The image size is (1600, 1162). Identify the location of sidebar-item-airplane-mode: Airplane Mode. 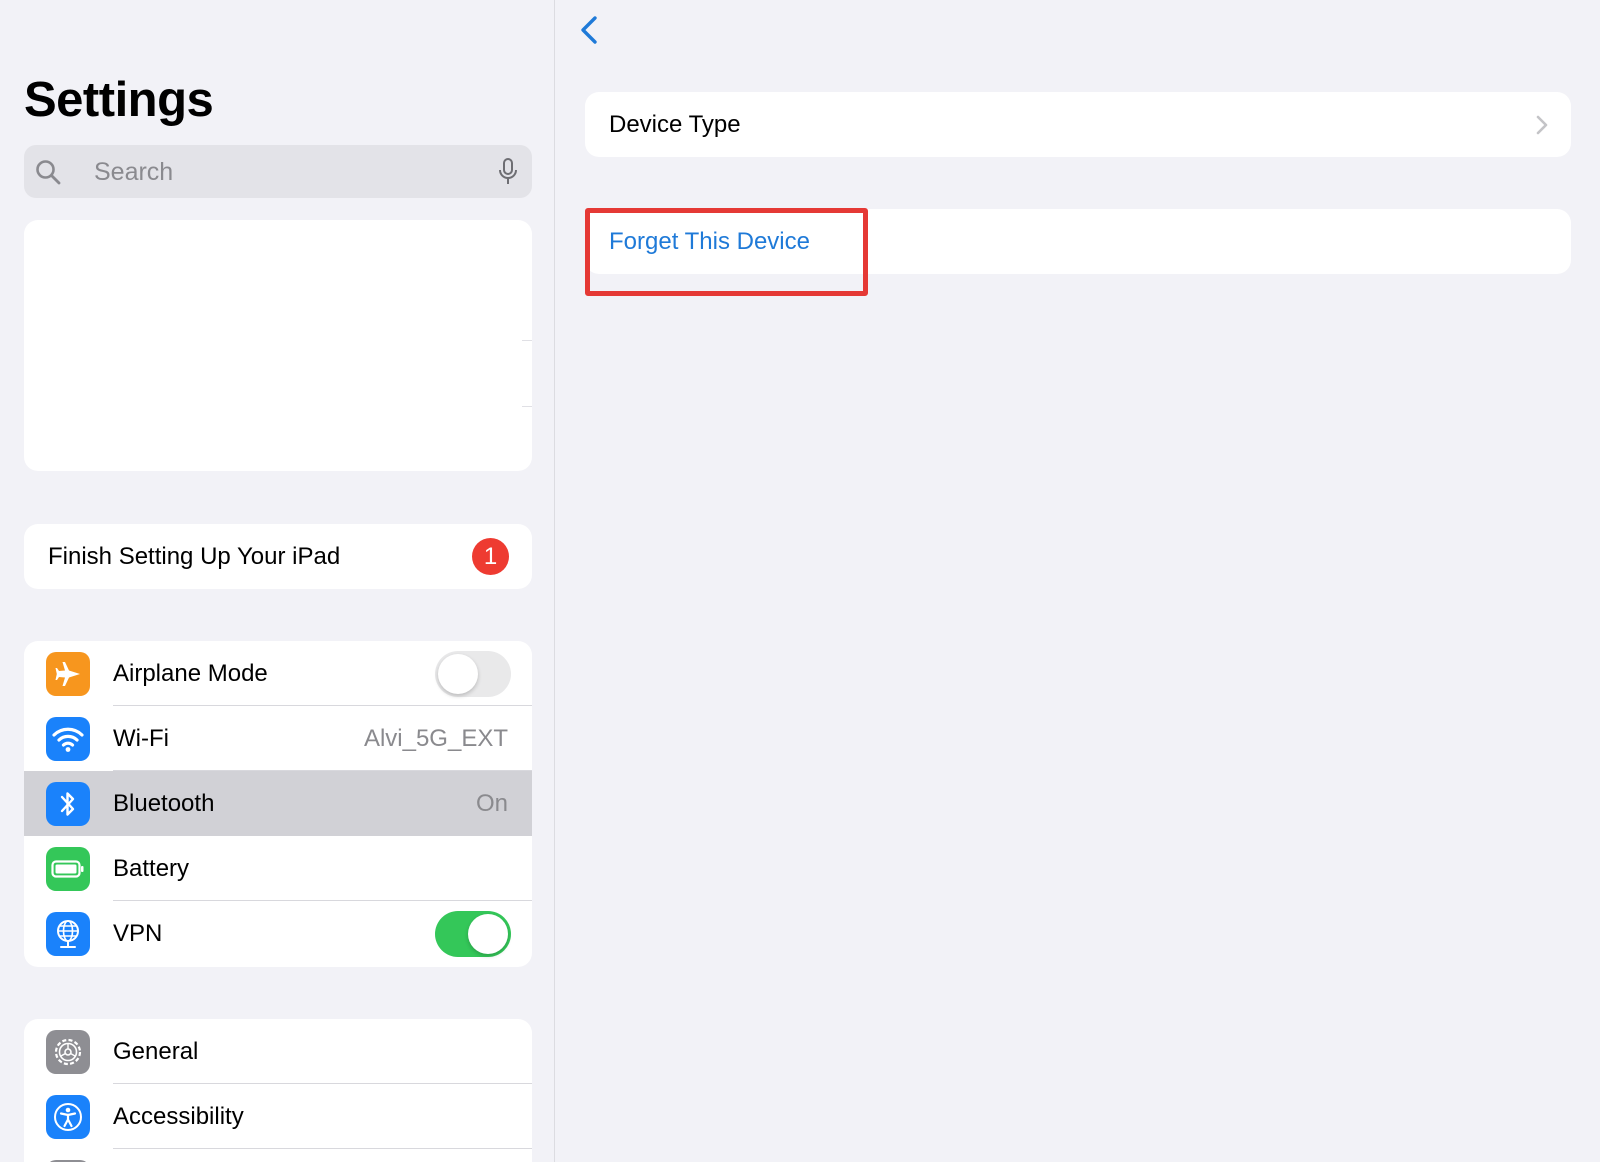
(278, 673).